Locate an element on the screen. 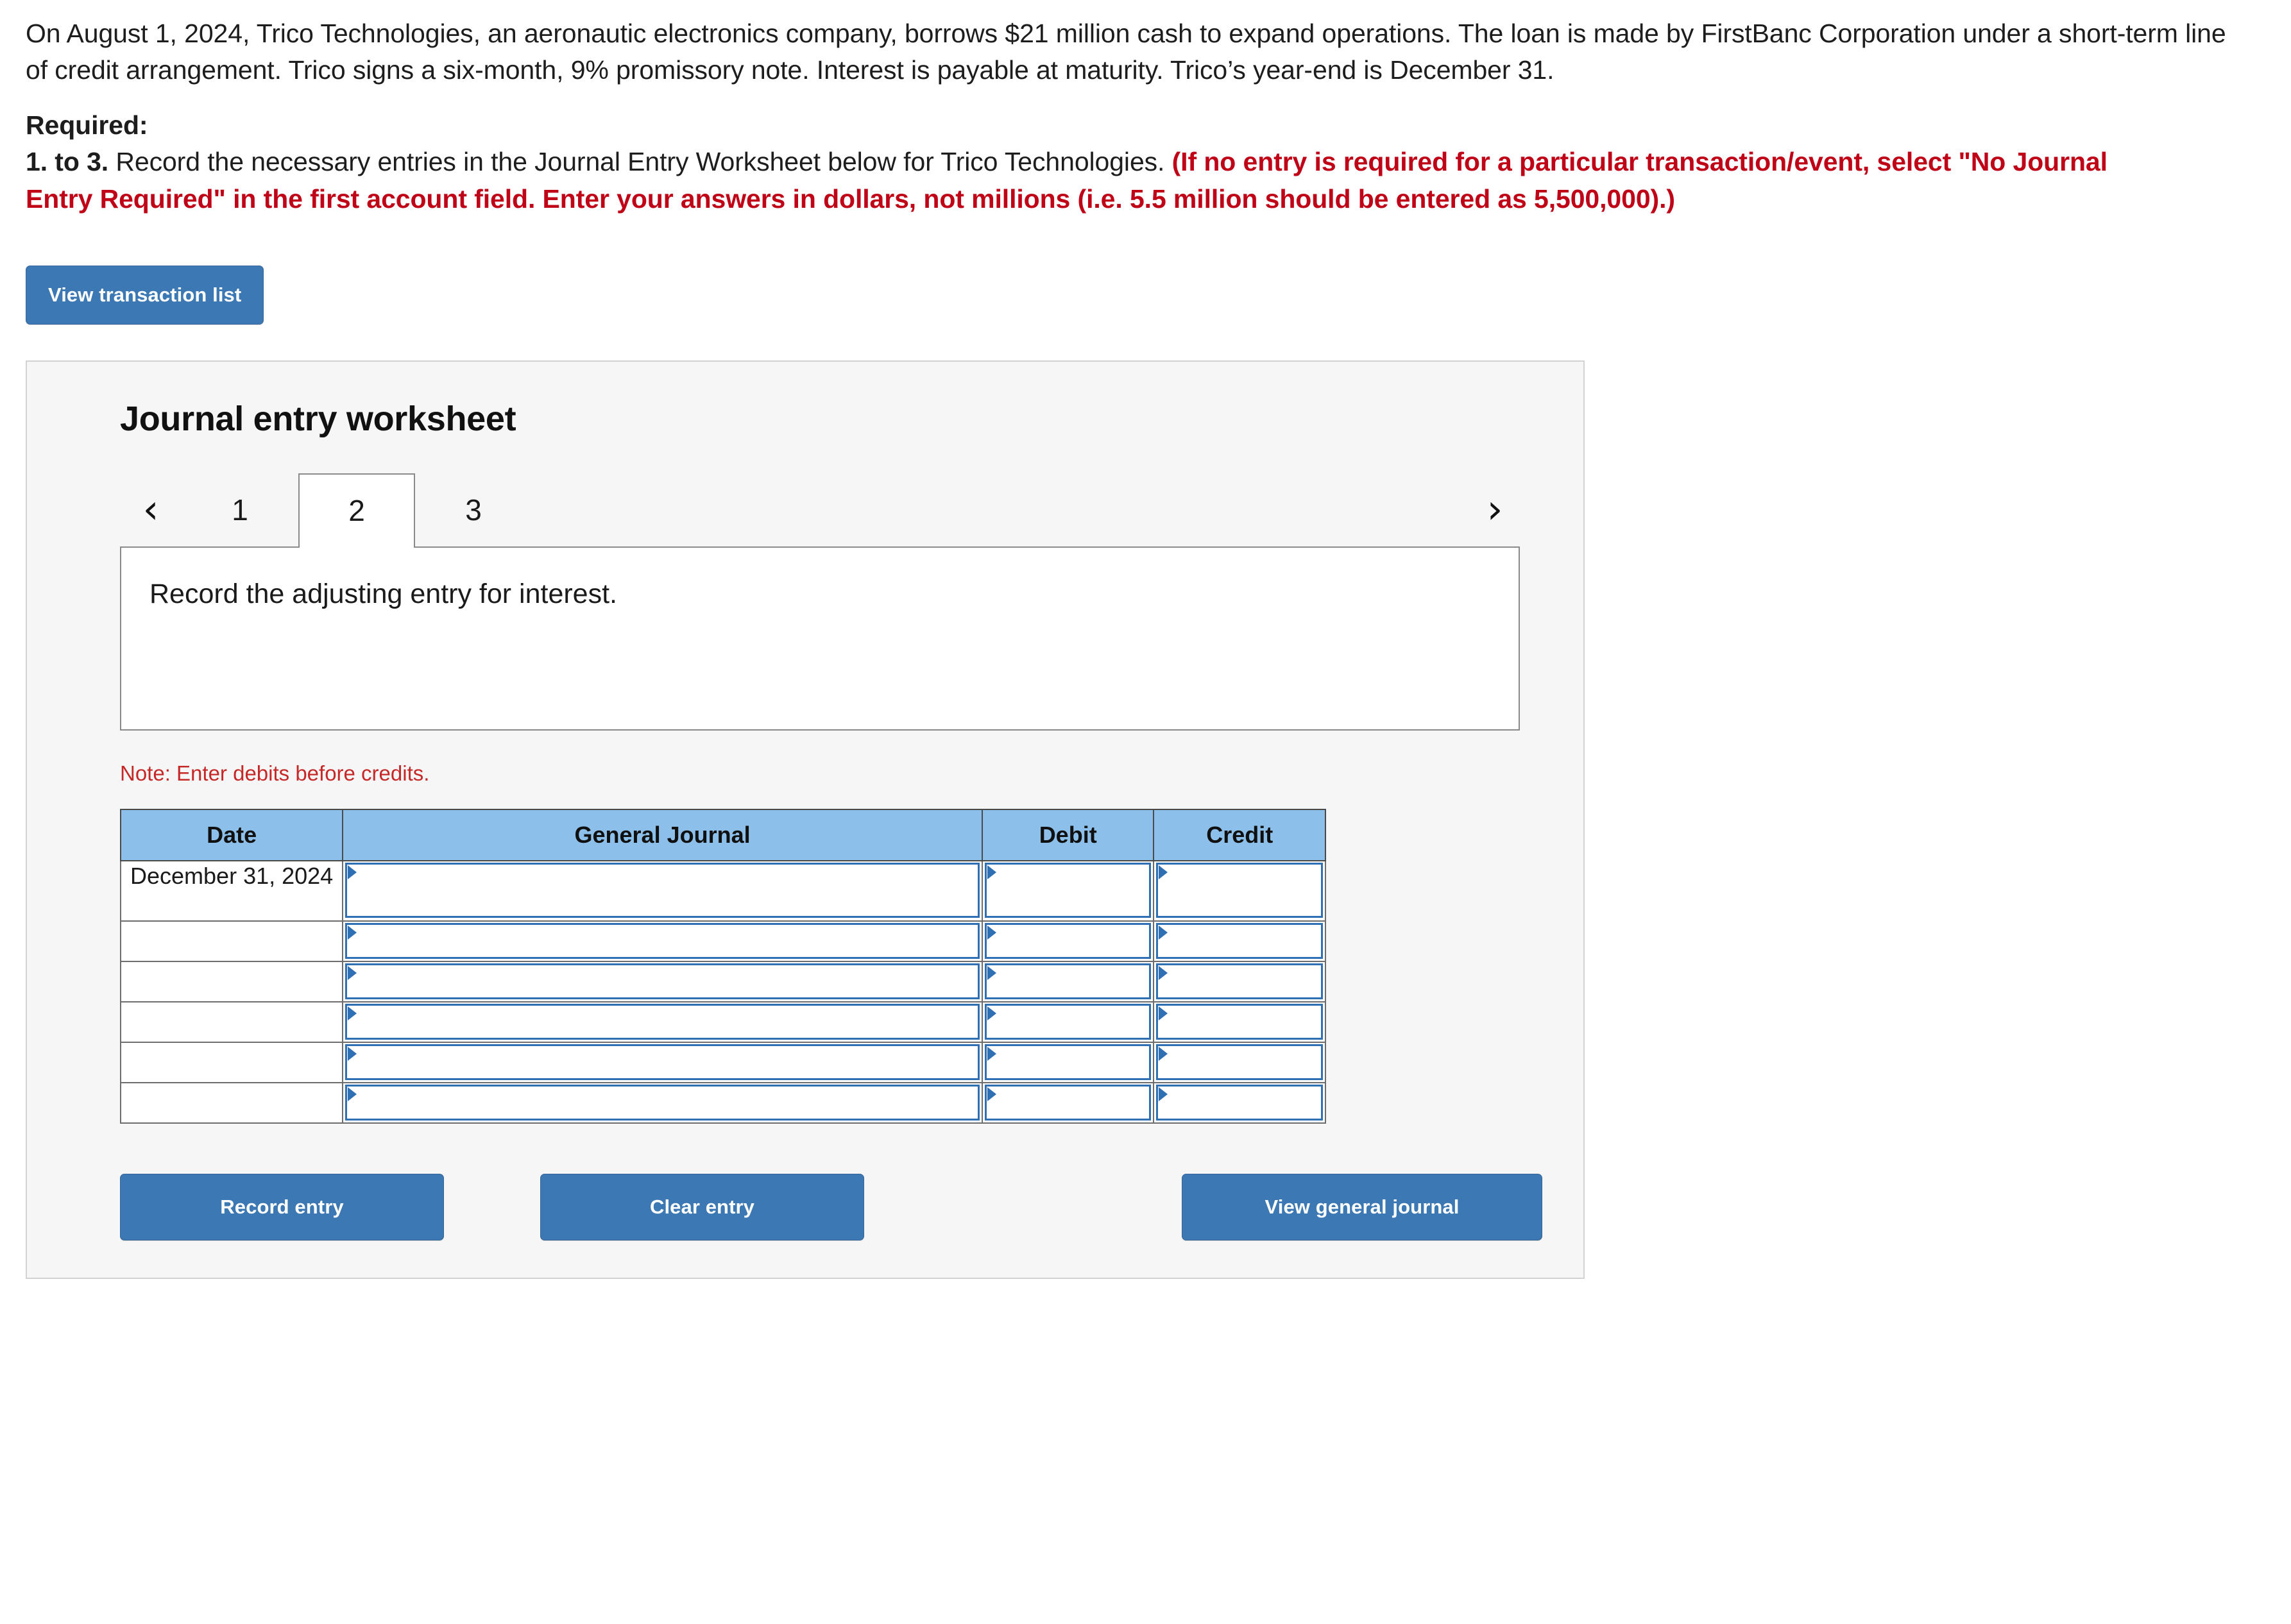  requirement-number: 1. to 3. is located at coordinates (67, 162).